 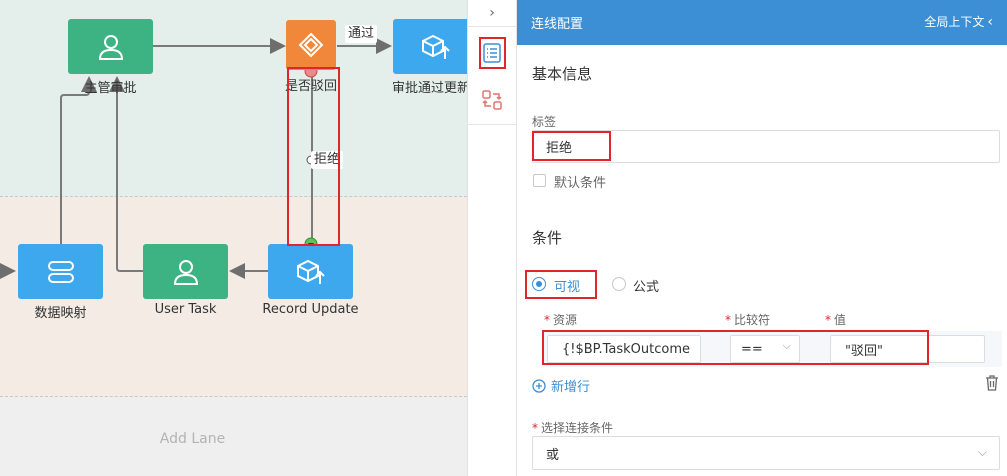 What do you see at coordinates (762, 22) in the screenshot?
I see `panel-header: 连线配置 全局上下文 ‹` at bounding box center [762, 22].